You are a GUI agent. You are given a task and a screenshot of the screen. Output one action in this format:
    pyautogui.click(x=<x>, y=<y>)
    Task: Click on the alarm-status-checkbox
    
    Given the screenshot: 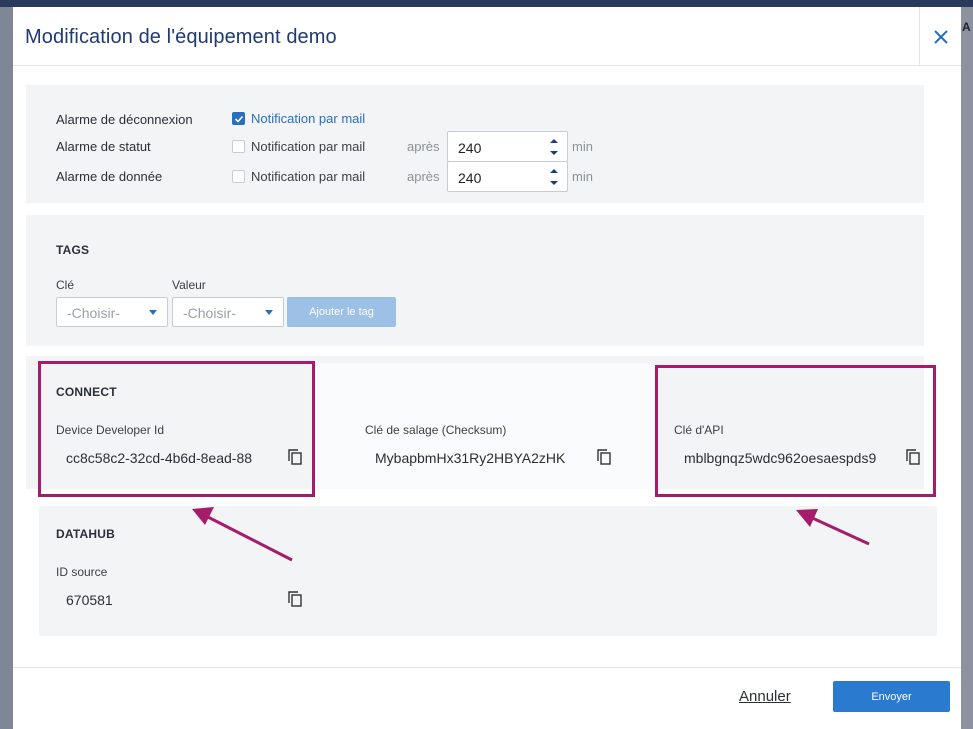 What is the action you would take?
    pyautogui.click(x=238, y=146)
    